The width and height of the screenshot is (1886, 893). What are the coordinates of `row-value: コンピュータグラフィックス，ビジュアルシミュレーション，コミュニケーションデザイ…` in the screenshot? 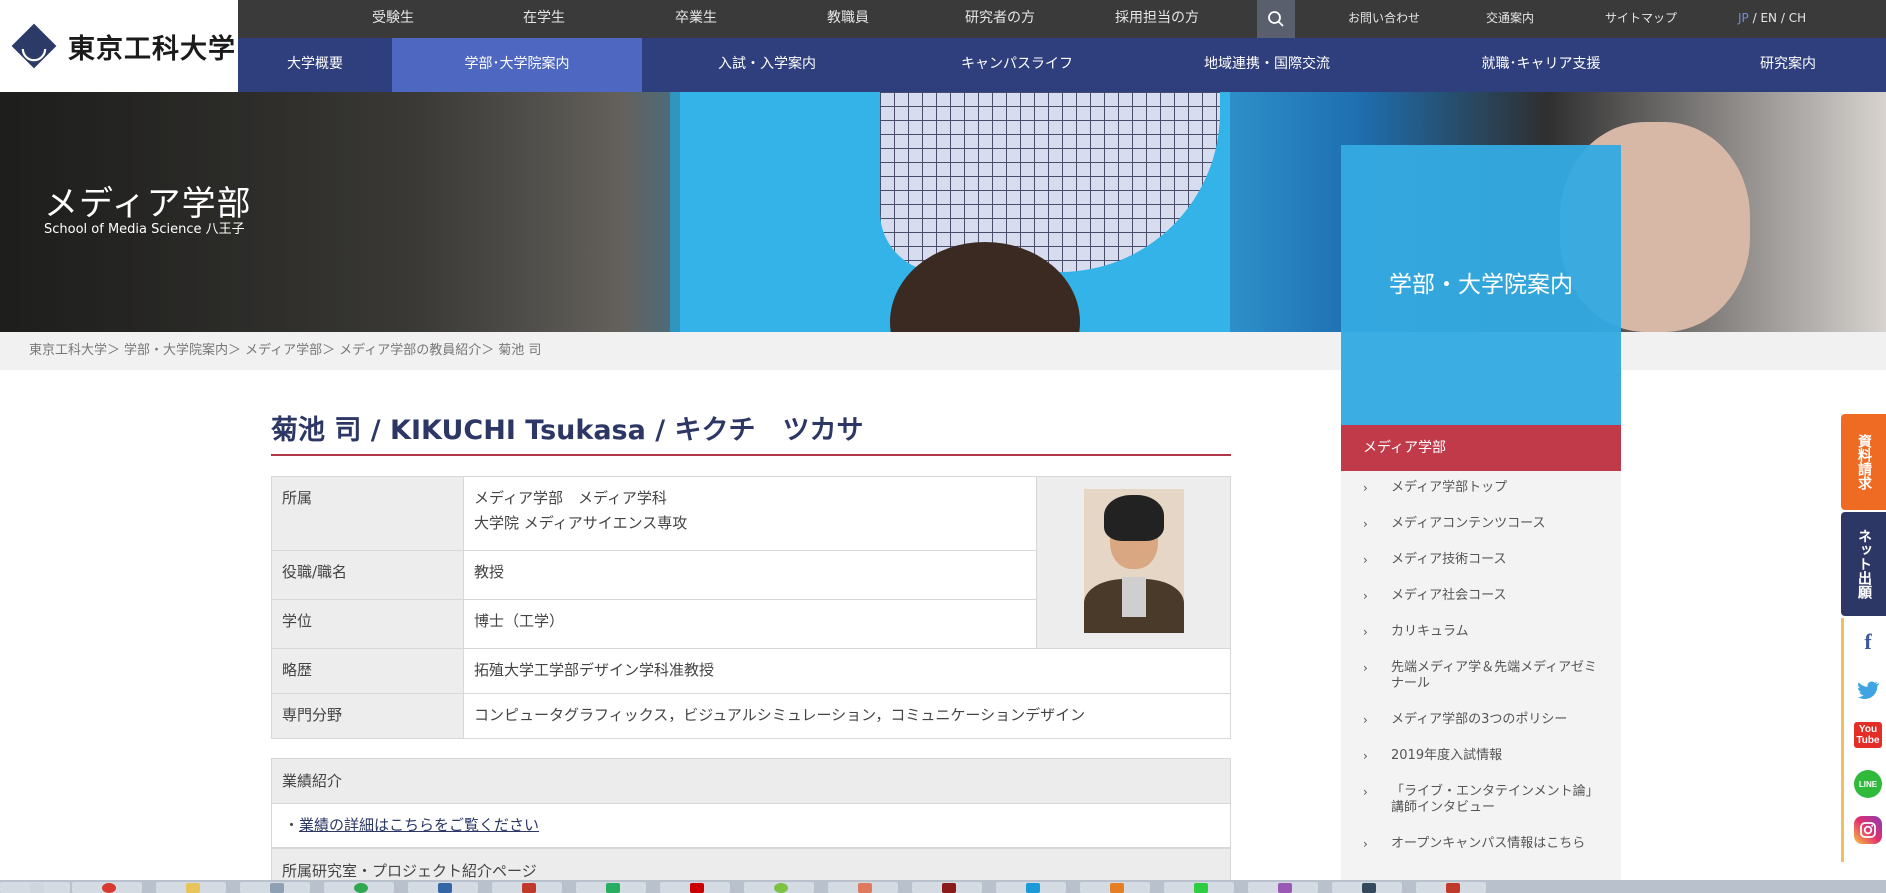 It's located at (847, 716).